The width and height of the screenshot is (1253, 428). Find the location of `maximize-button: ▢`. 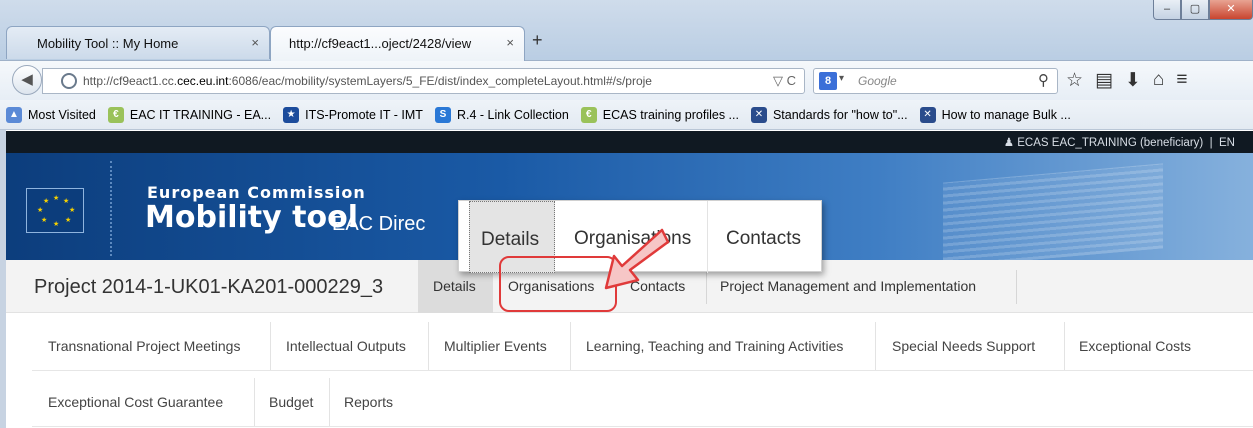

maximize-button: ▢ is located at coordinates (1195, 10).